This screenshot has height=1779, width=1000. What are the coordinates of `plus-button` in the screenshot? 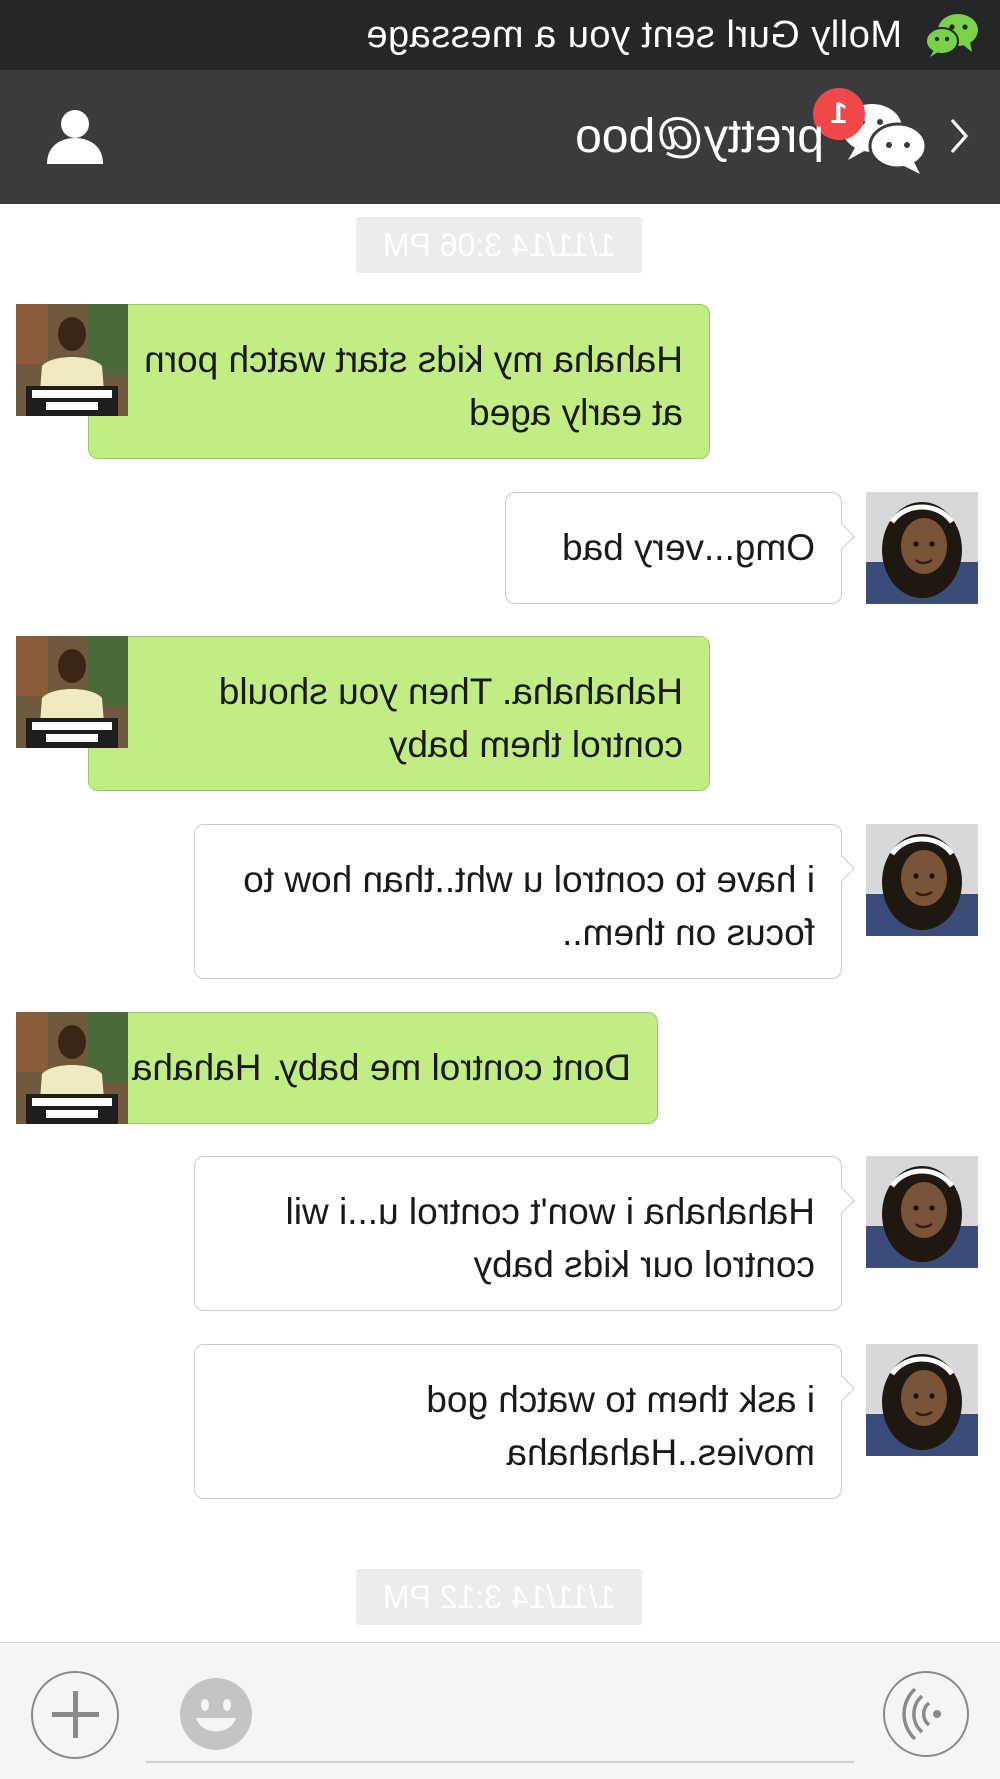 It's located at (75, 1715).